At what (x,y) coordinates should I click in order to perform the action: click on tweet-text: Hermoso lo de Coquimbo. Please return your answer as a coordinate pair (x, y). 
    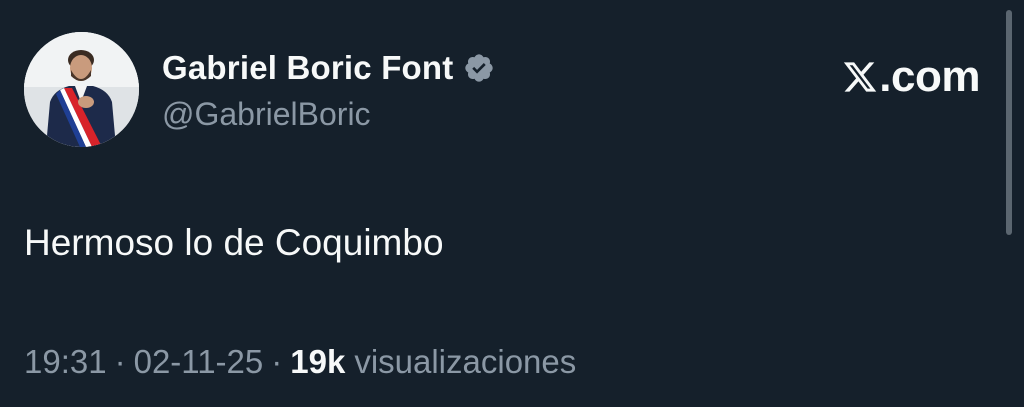
    Looking at the image, I should click on (234, 242).